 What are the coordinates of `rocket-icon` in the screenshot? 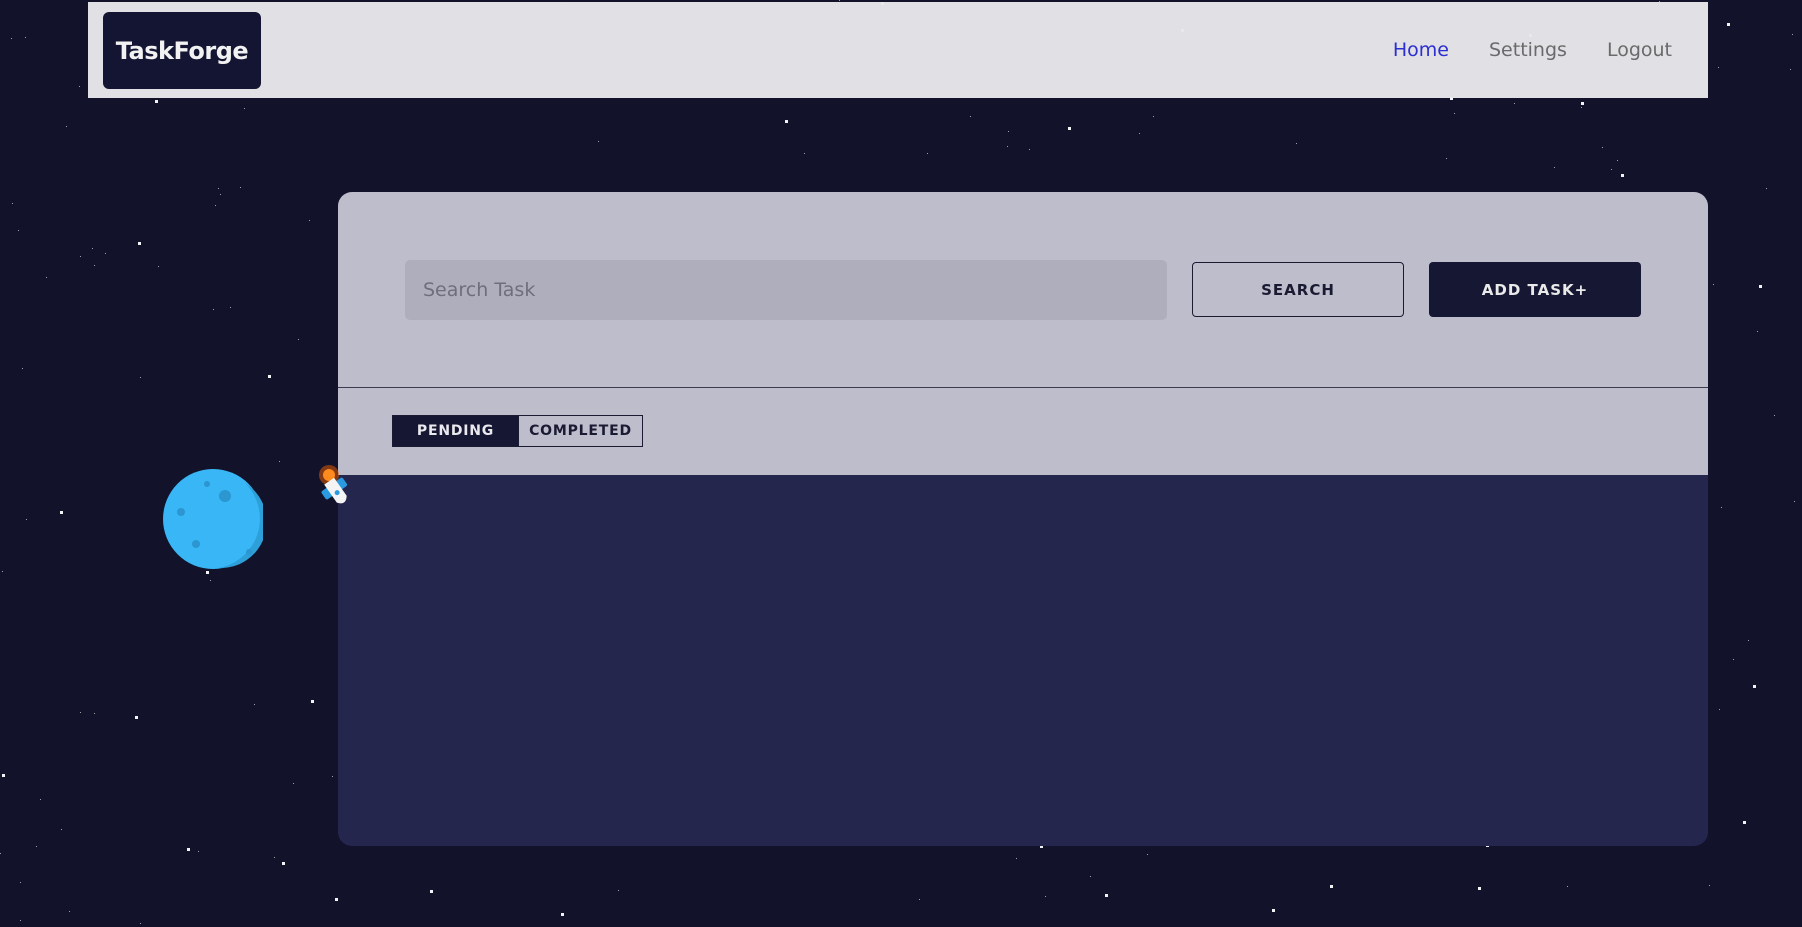 It's located at (336, 488).